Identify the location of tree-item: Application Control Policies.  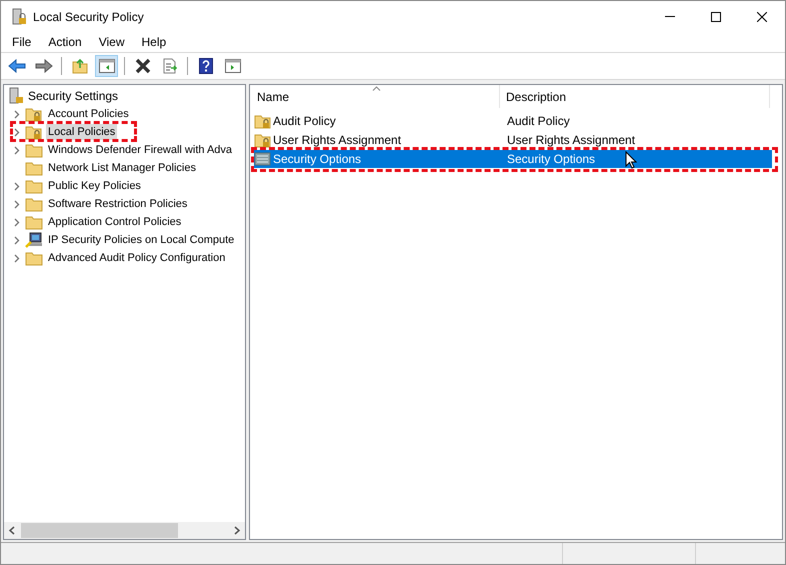
(115, 222).